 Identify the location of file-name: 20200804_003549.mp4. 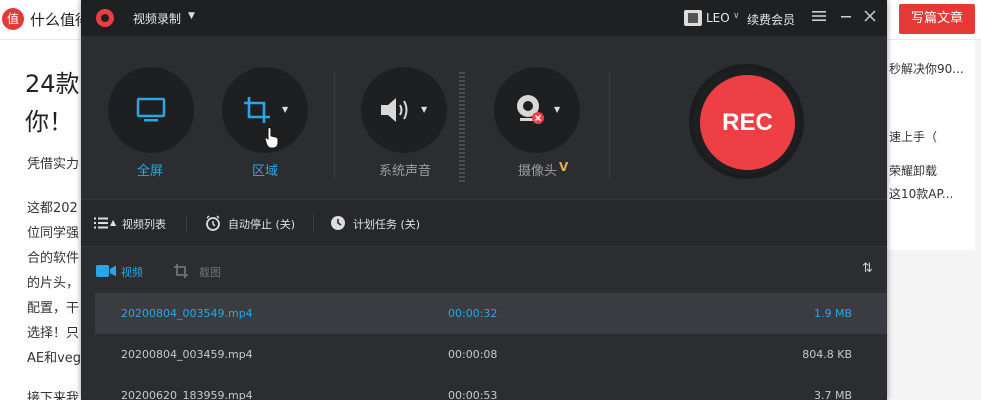
(187, 313).